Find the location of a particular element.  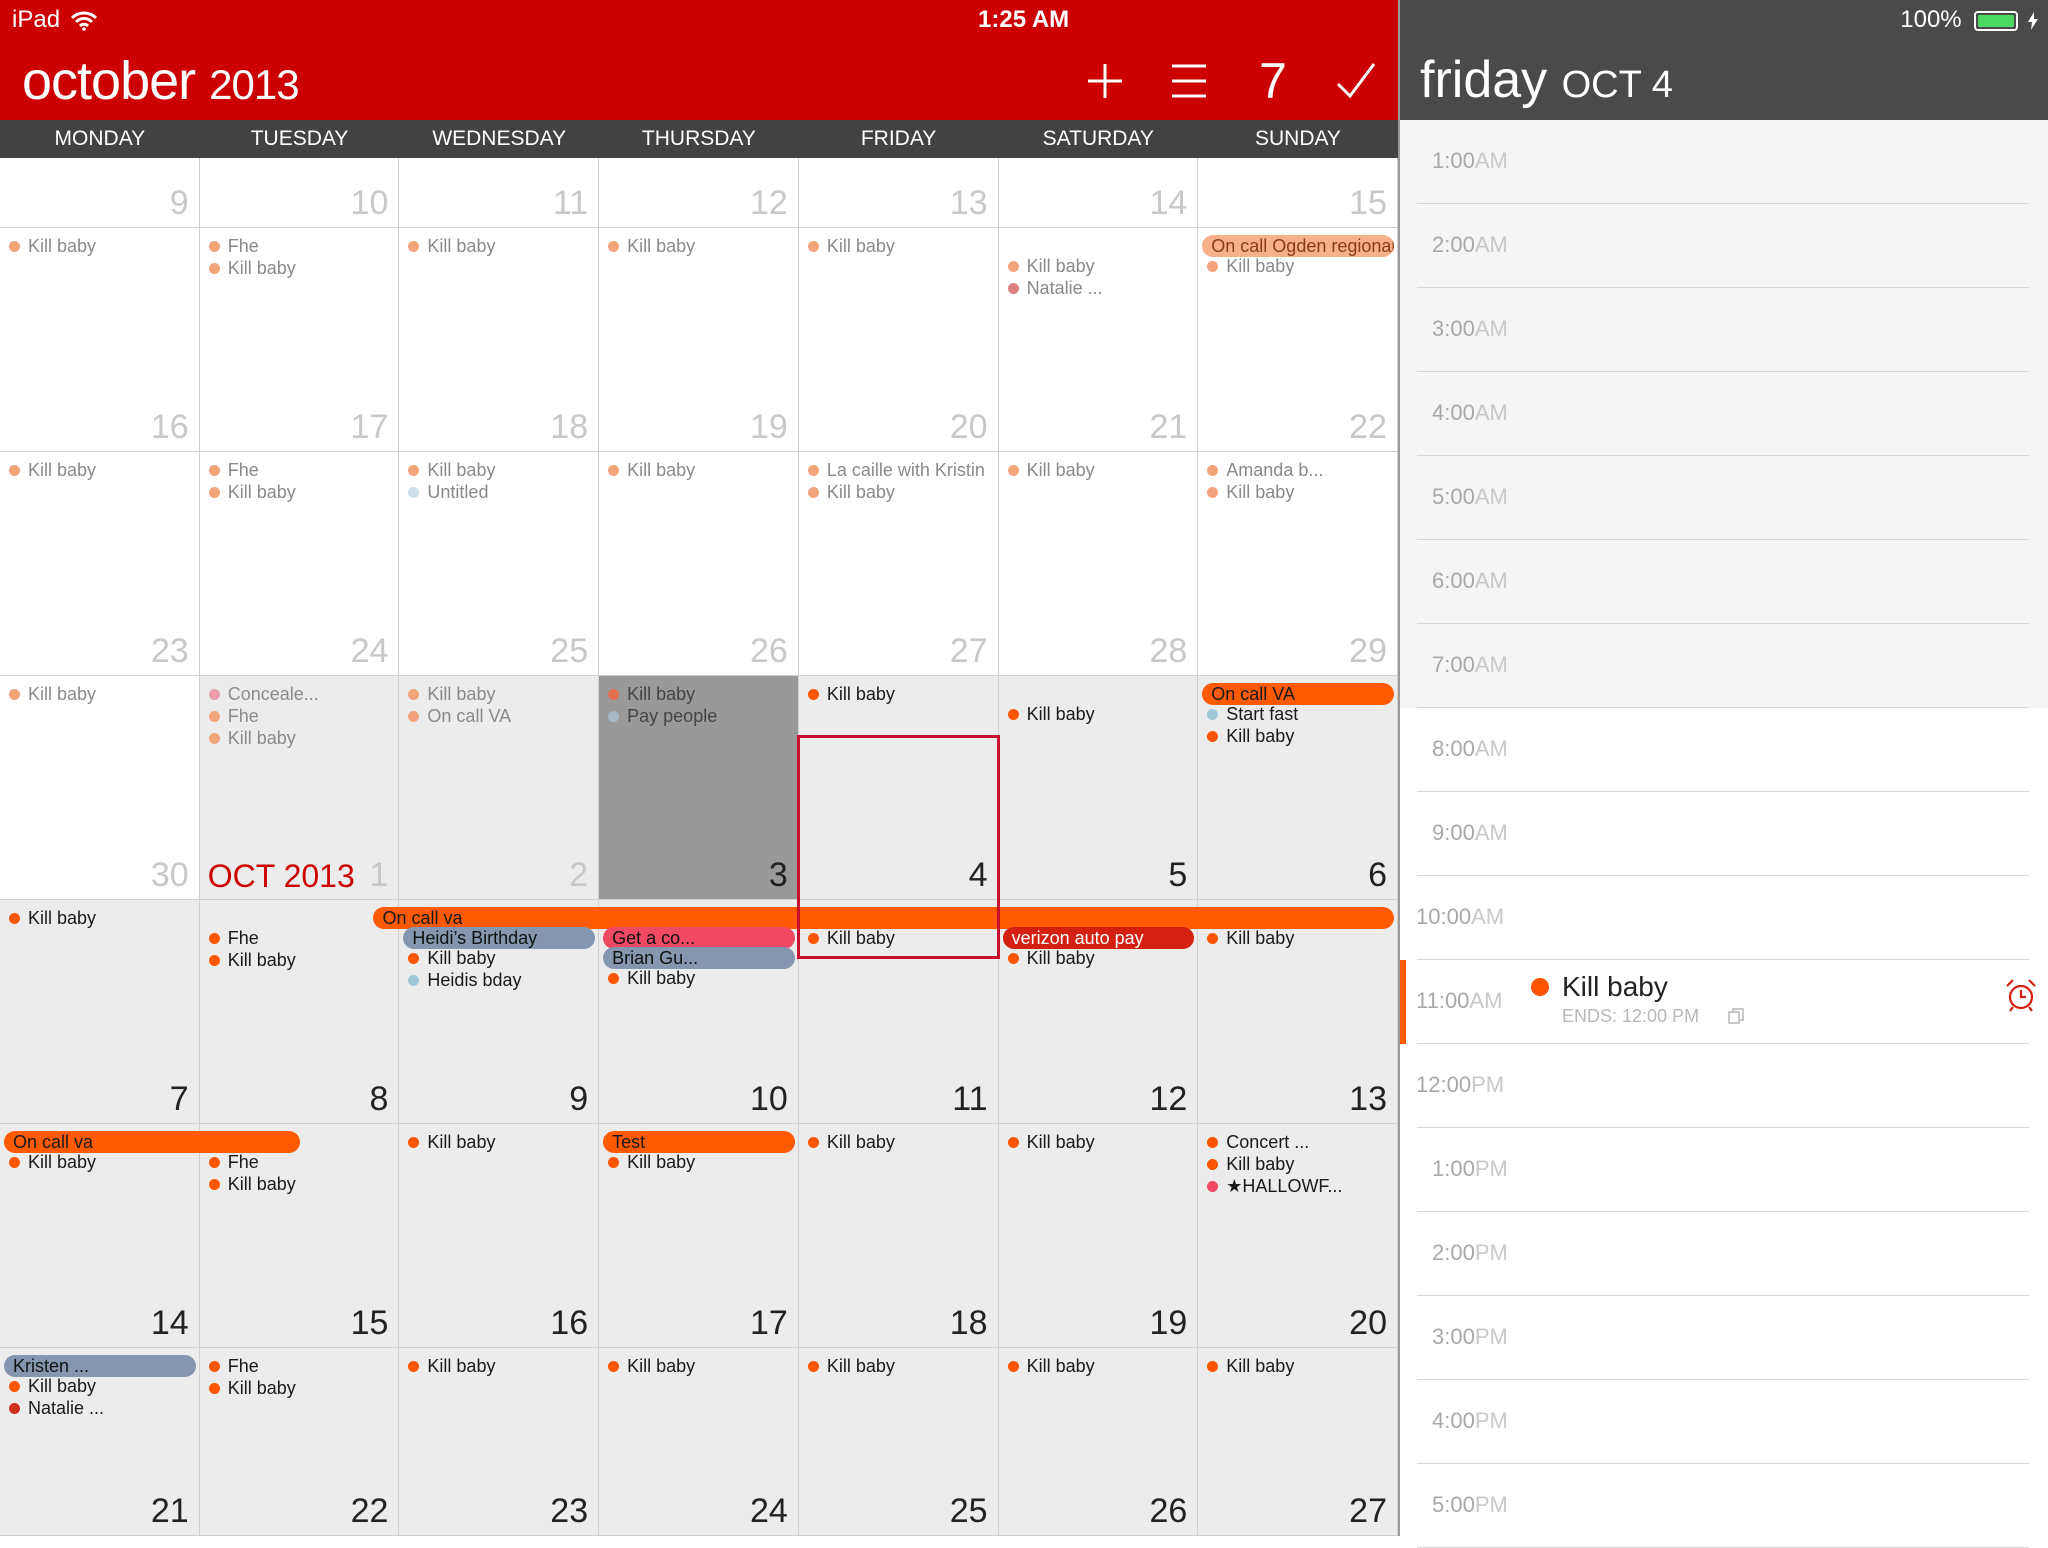

day-cell: Kill baby 18 is located at coordinates (499, 340).